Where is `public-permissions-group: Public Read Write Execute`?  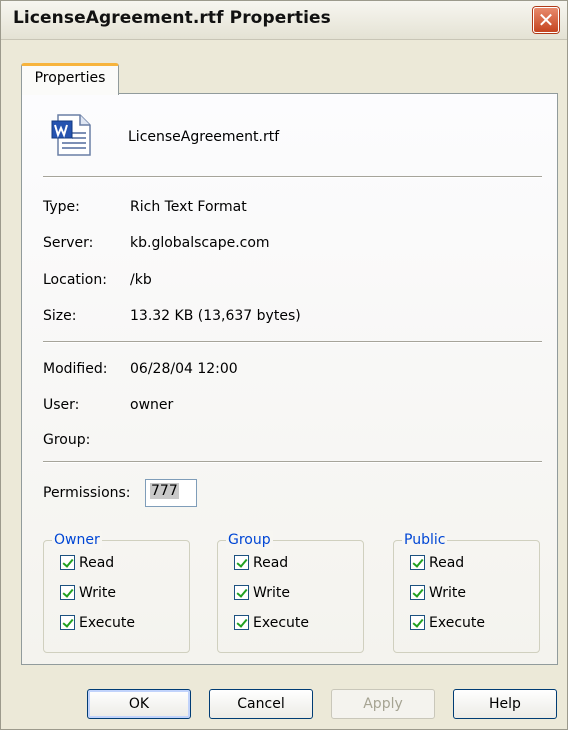 public-permissions-group: Public Read Write Execute is located at coordinates (466, 592).